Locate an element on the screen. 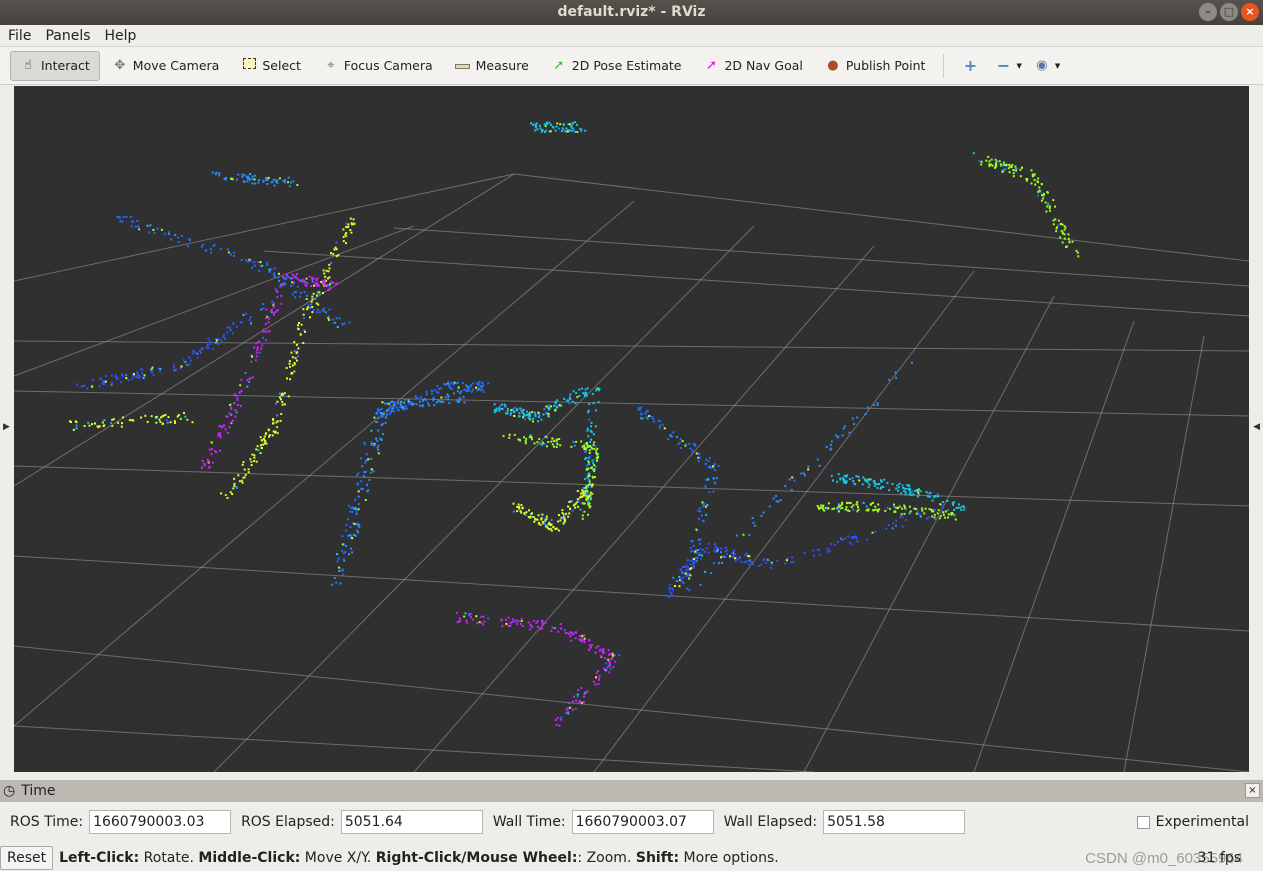 Image resolution: width=1263 pixels, height=871 pixels. ros-elapsed-field: 5051.64 is located at coordinates (411, 822).